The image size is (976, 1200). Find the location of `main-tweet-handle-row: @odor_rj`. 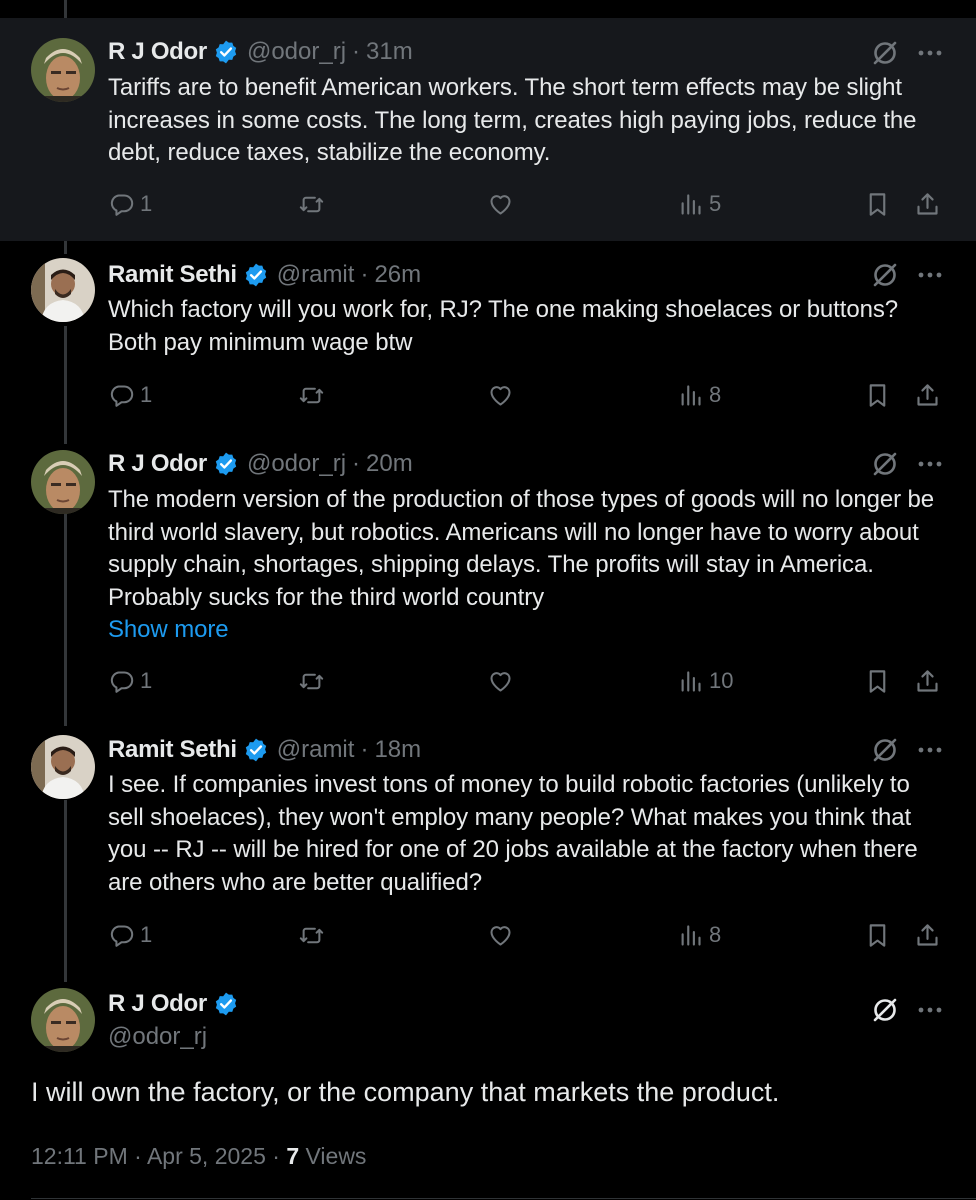

main-tweet-handle-row: @odor_rj is located at coordinates (157, 1037).